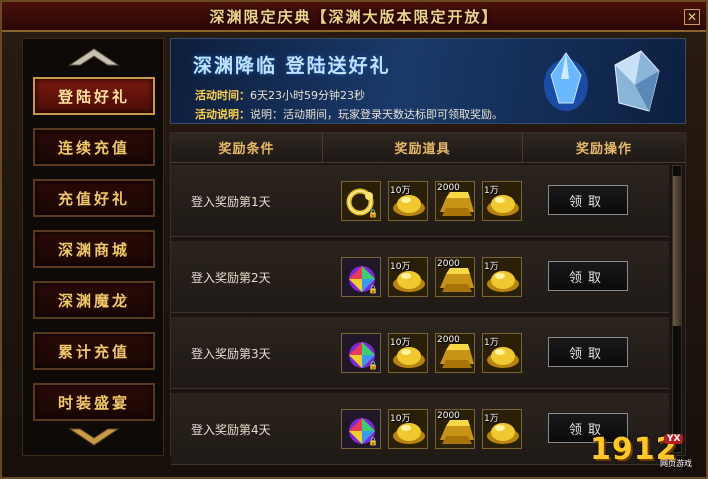 The width and height of the screenshot is (708, 479). What do you see at coordinates (231, 278) in the screenshot?
I see `reward-condition: 登入奖励第2天` at bounding box center [231, 278].